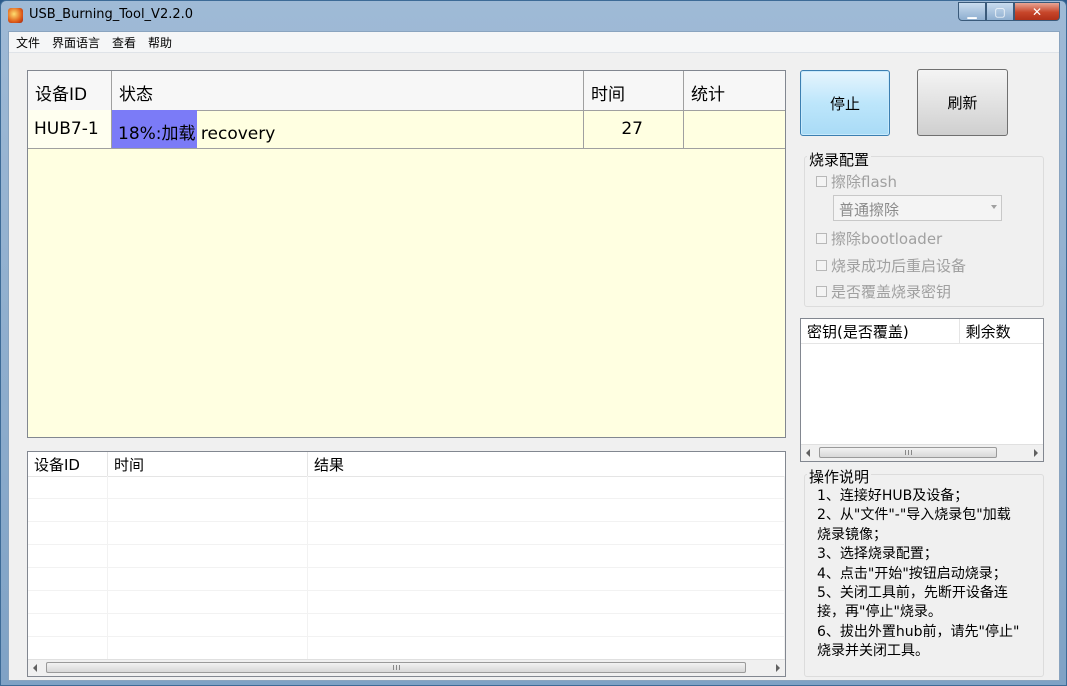 The image size is (1067, 686). What do you see at coordinates (208, 464) in the screenshot?
I see `column-result-time: 时间` at bounding box center [208, 464].